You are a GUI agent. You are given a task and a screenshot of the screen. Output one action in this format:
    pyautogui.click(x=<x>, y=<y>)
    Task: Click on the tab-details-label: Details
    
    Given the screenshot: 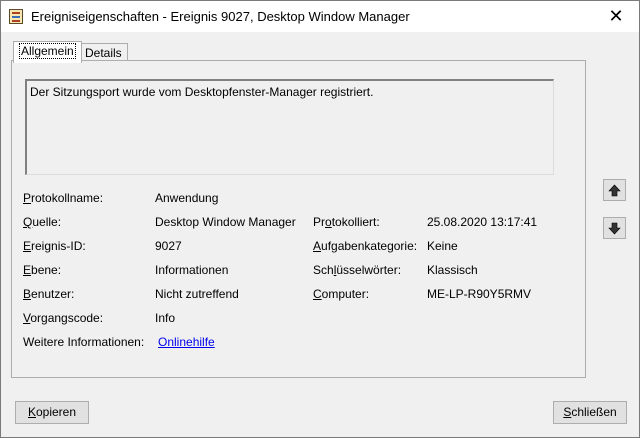 What is the action you would take?
    pyautogui.click(x=103, y=53)
    